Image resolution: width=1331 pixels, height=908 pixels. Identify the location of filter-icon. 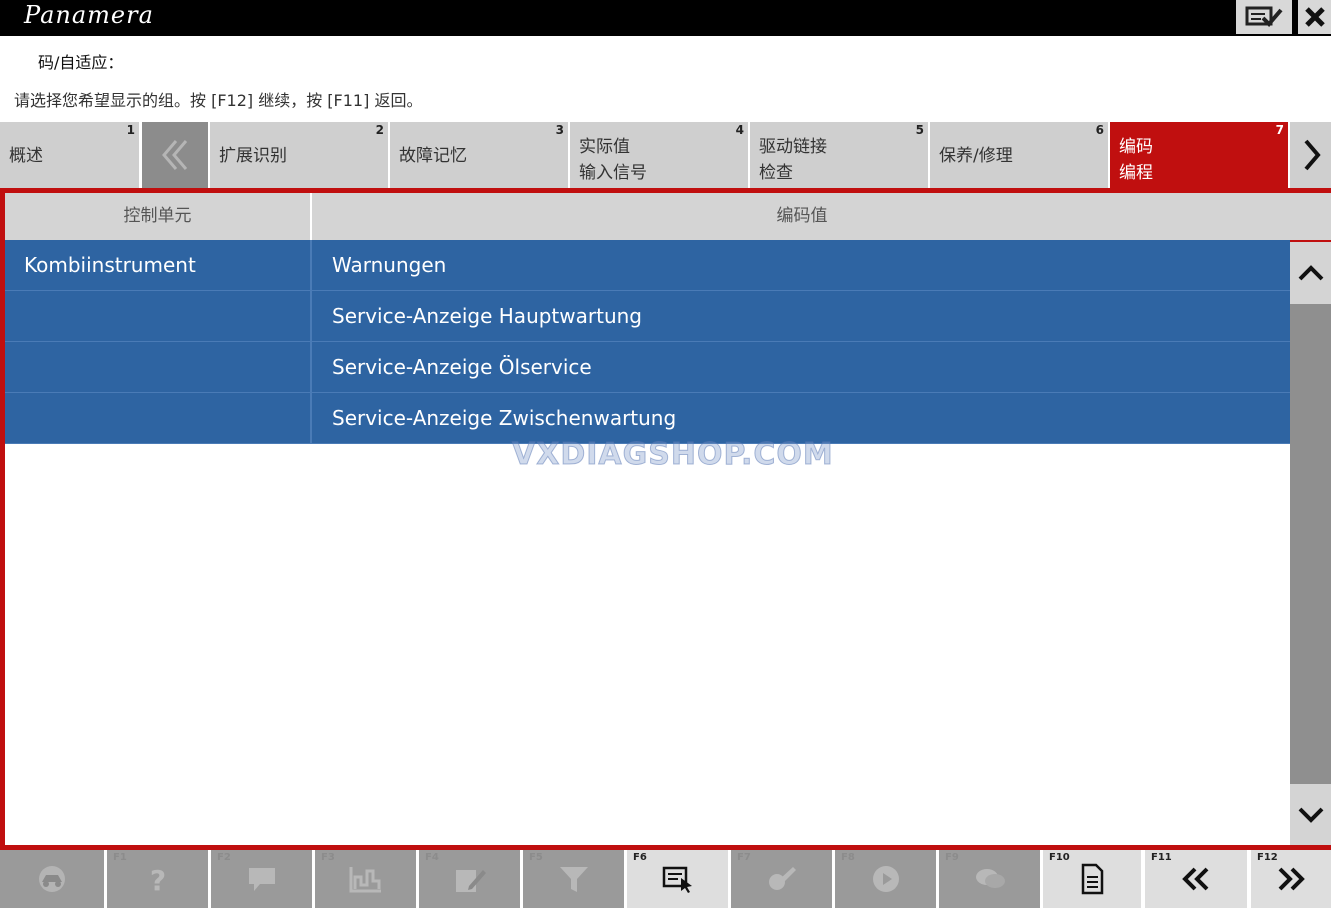
(573, 879).